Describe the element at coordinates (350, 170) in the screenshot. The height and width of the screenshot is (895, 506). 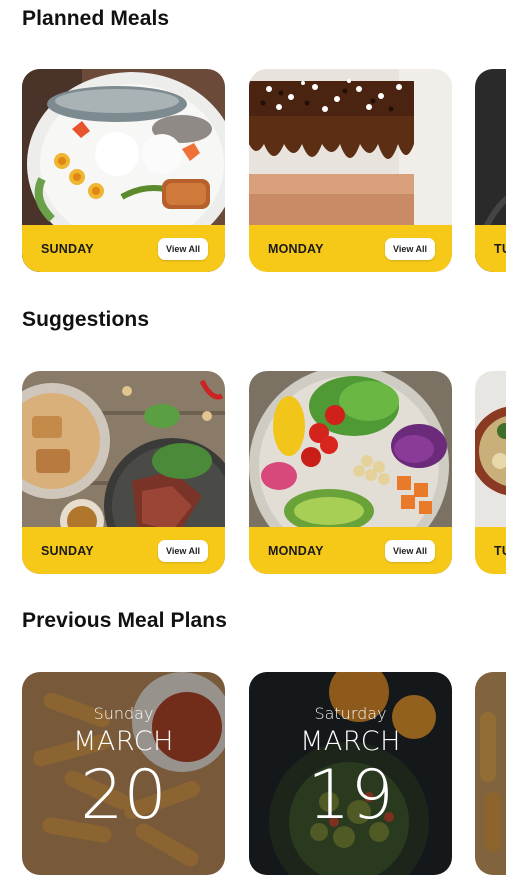
I see `planned-meal-card: MONDAY View All` at that location.